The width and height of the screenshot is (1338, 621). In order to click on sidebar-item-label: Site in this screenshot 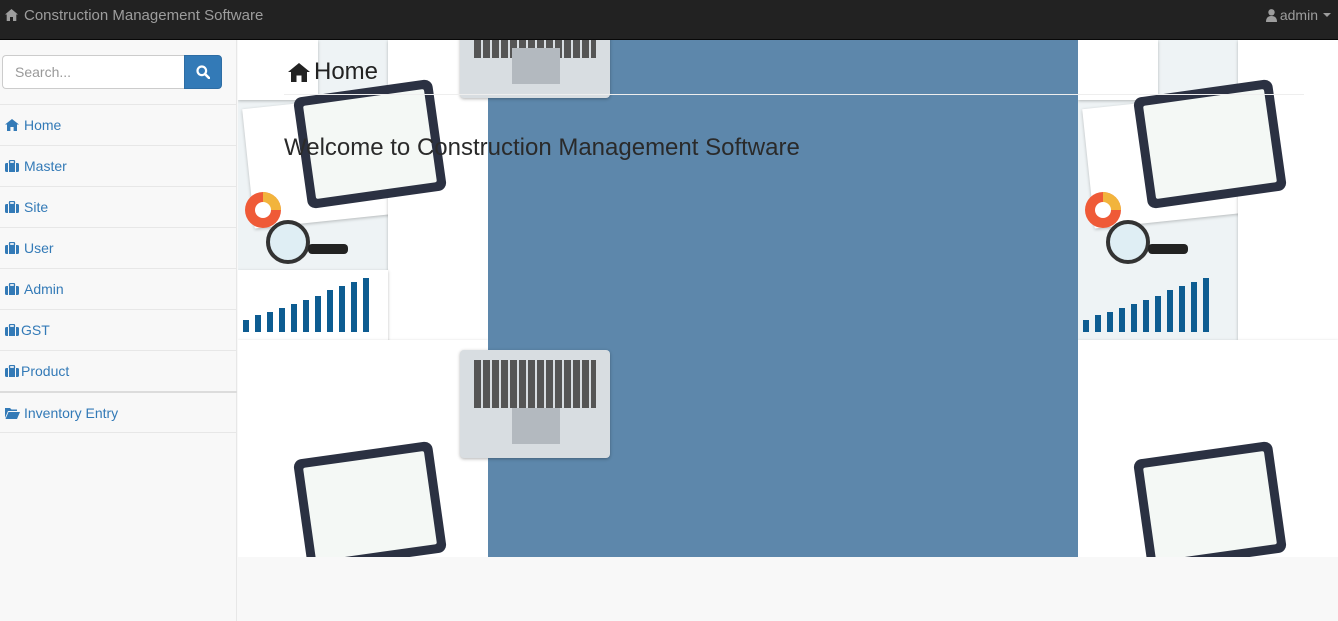, I will do `click(36, 207)`.